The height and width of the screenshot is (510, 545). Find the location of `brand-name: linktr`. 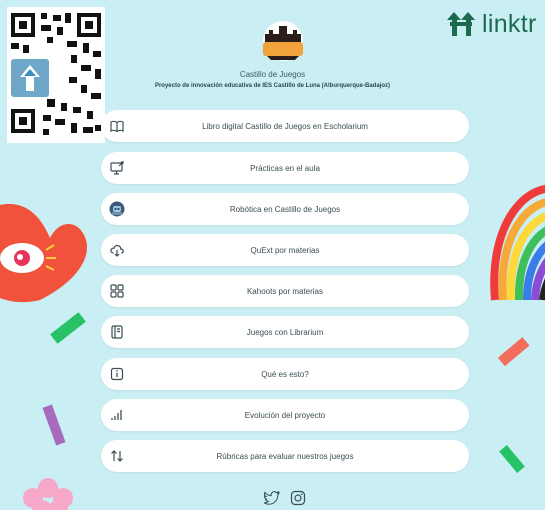

brand-name: linktr is located at coordinates (509, 23).